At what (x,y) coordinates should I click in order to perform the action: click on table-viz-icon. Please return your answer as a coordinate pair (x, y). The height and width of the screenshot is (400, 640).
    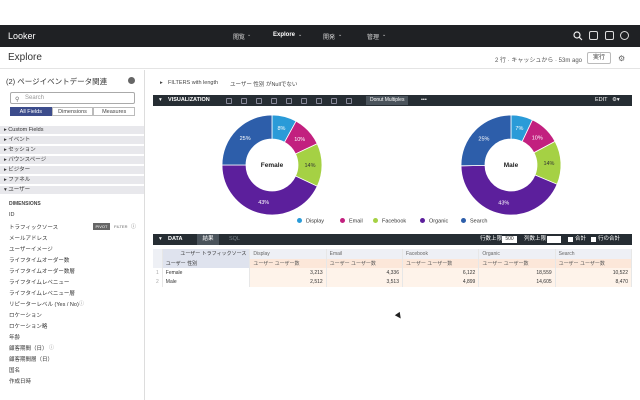
    Looking at the image, I should click on (229, 101).